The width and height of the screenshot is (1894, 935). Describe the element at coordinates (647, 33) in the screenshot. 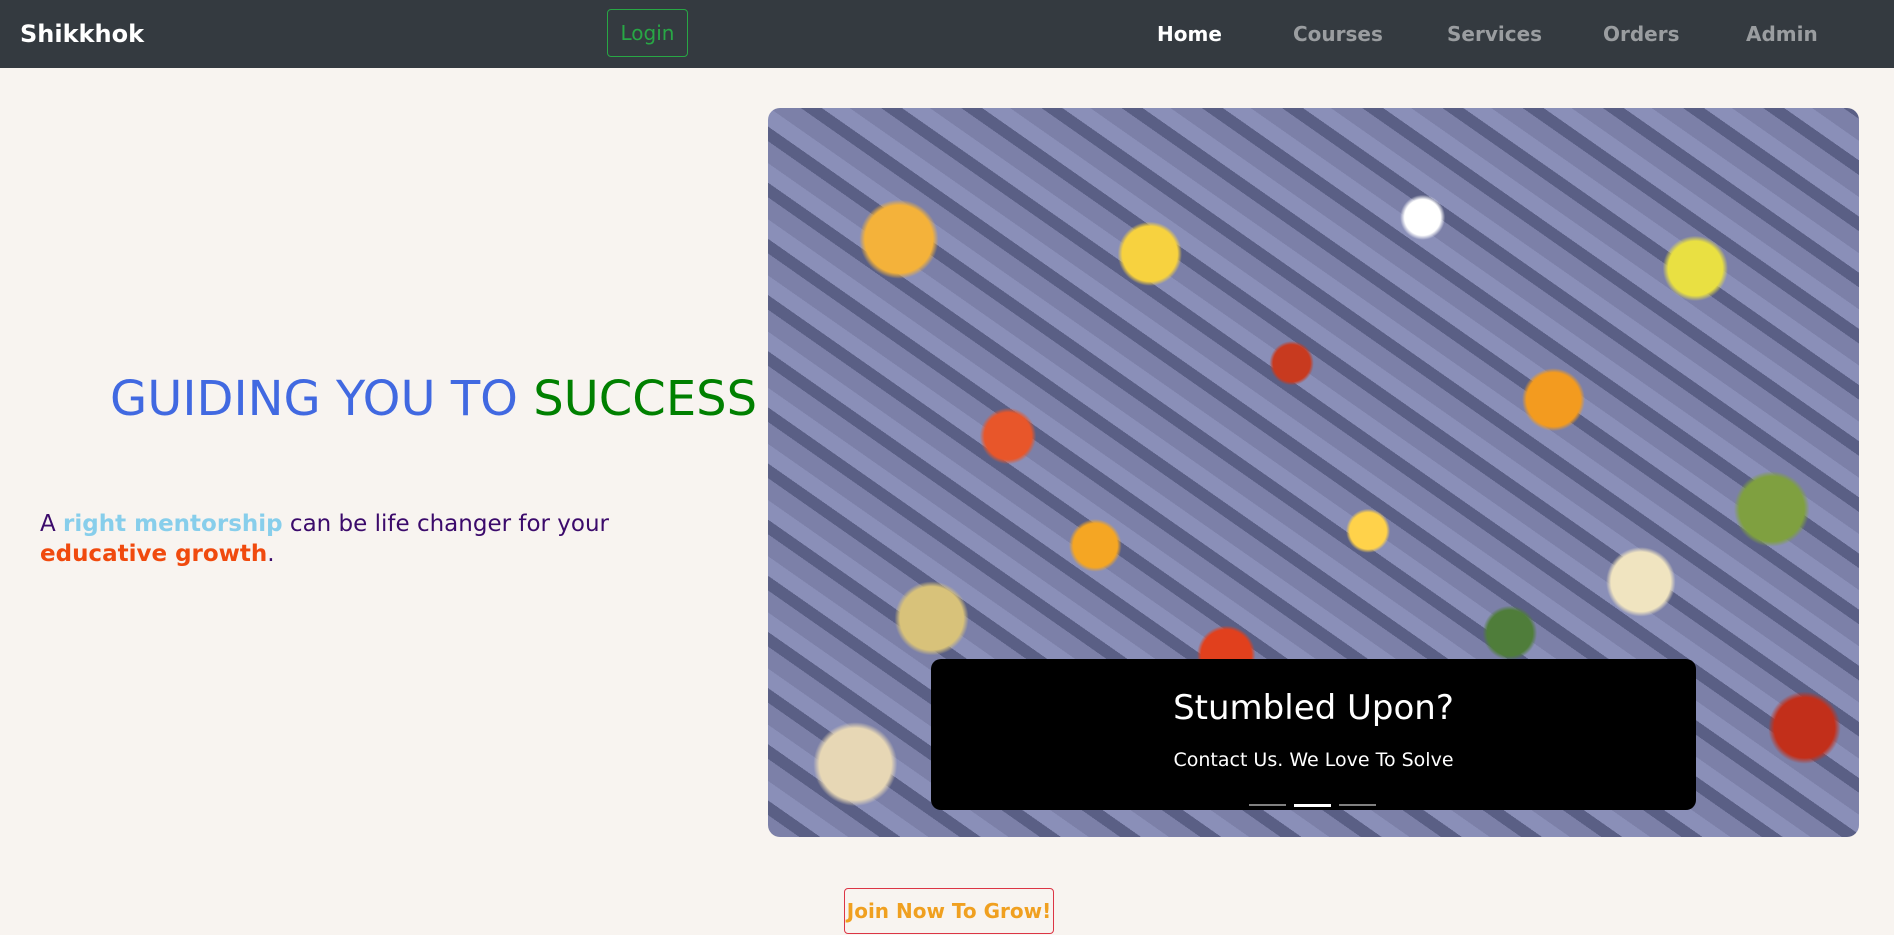

I see `login-button: Login` at that location.